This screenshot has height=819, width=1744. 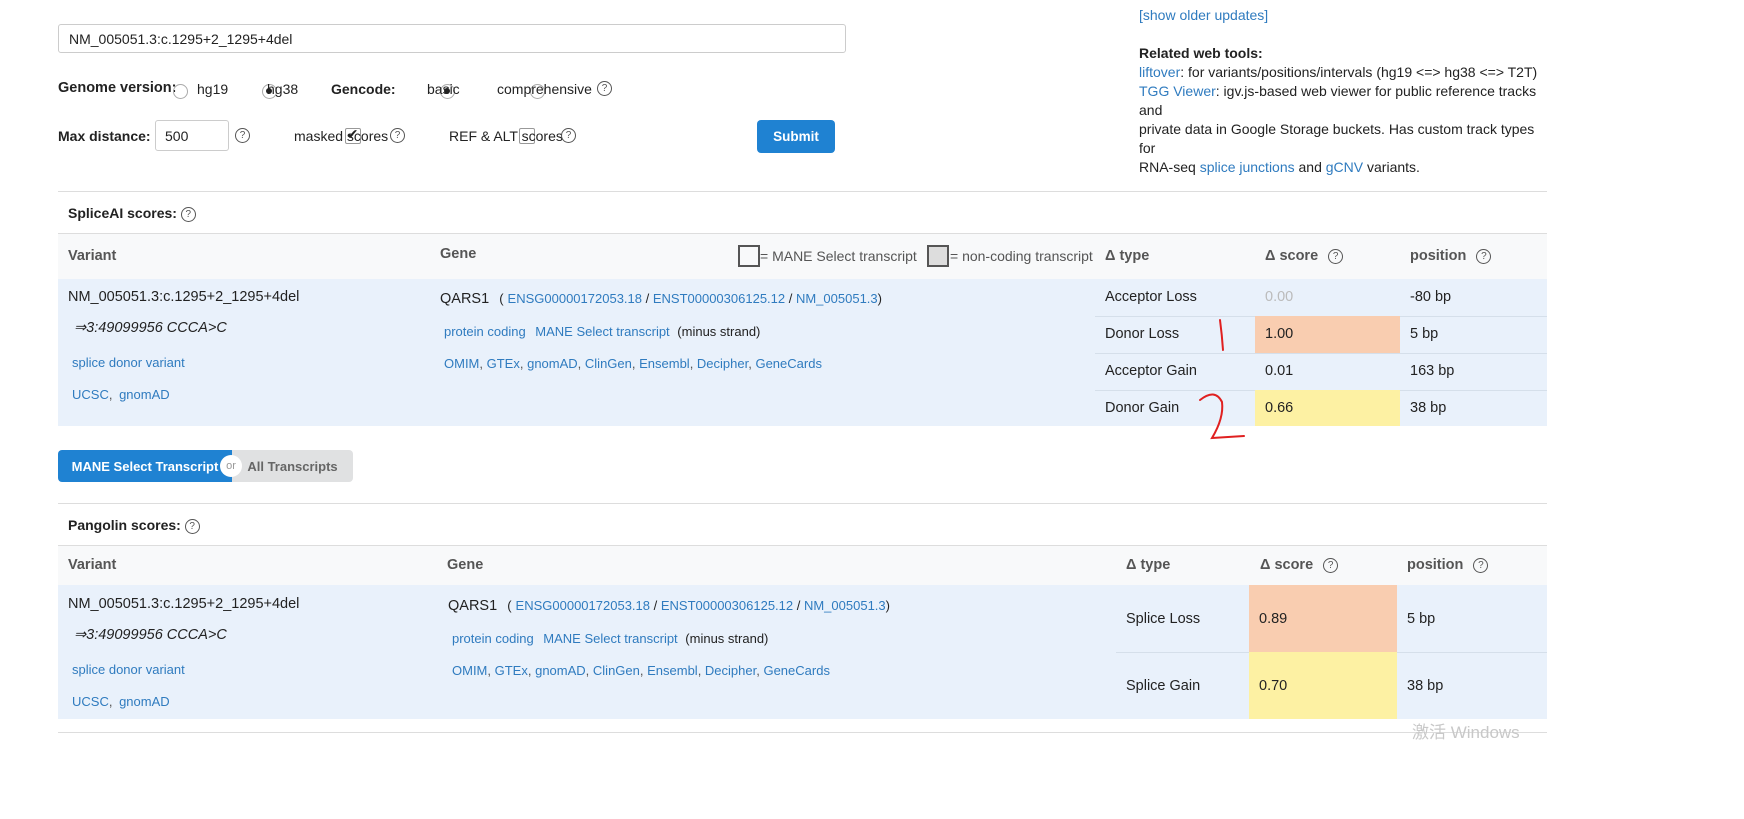 I want to click on pangolin-gnomad-gene-link: gnomAD, so click(x=560, y=670).